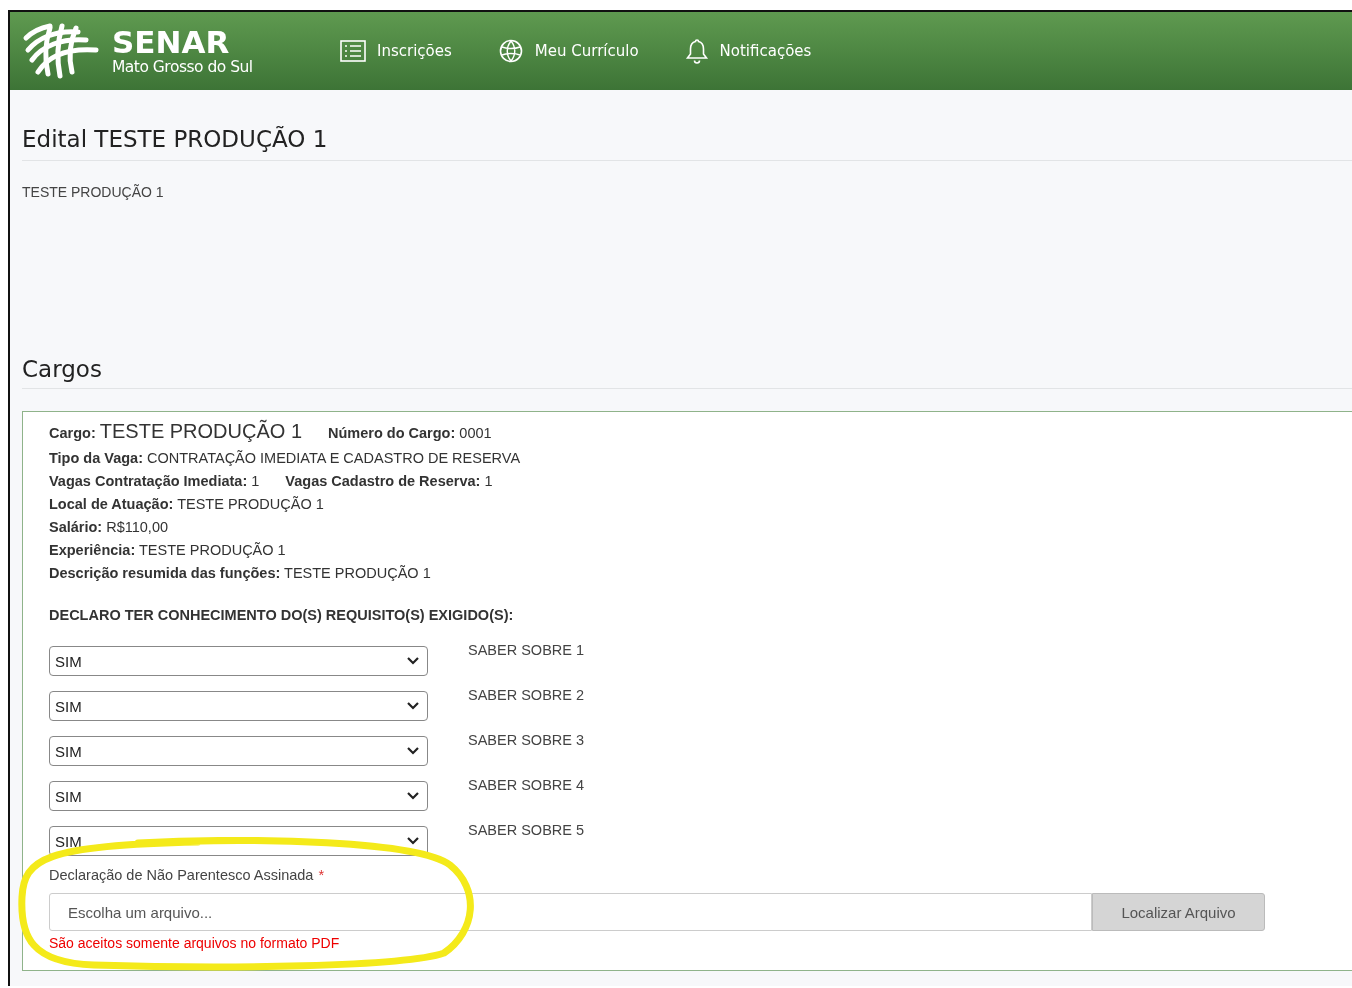  What do you see at coordinates (748, 51) in the screenshot?
I see `nav-link: Notificações` at bounding box center [748, 51].